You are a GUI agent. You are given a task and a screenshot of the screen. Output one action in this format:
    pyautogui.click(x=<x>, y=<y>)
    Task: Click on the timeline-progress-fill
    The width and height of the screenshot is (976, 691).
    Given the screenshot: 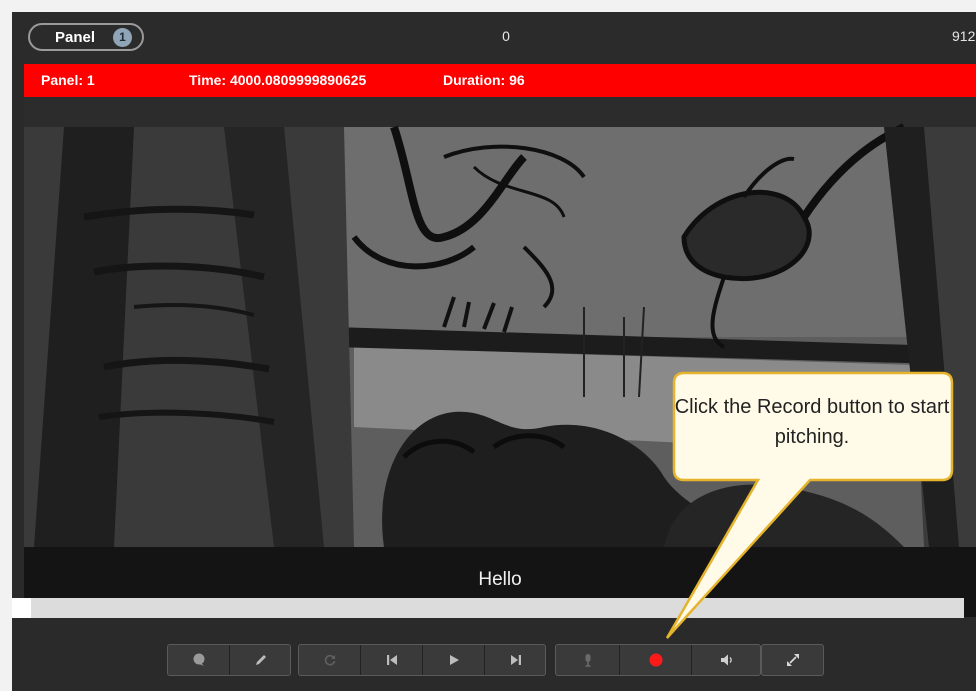 What is the action you would take?
    pyautogui.click(x=21, y=608)
    